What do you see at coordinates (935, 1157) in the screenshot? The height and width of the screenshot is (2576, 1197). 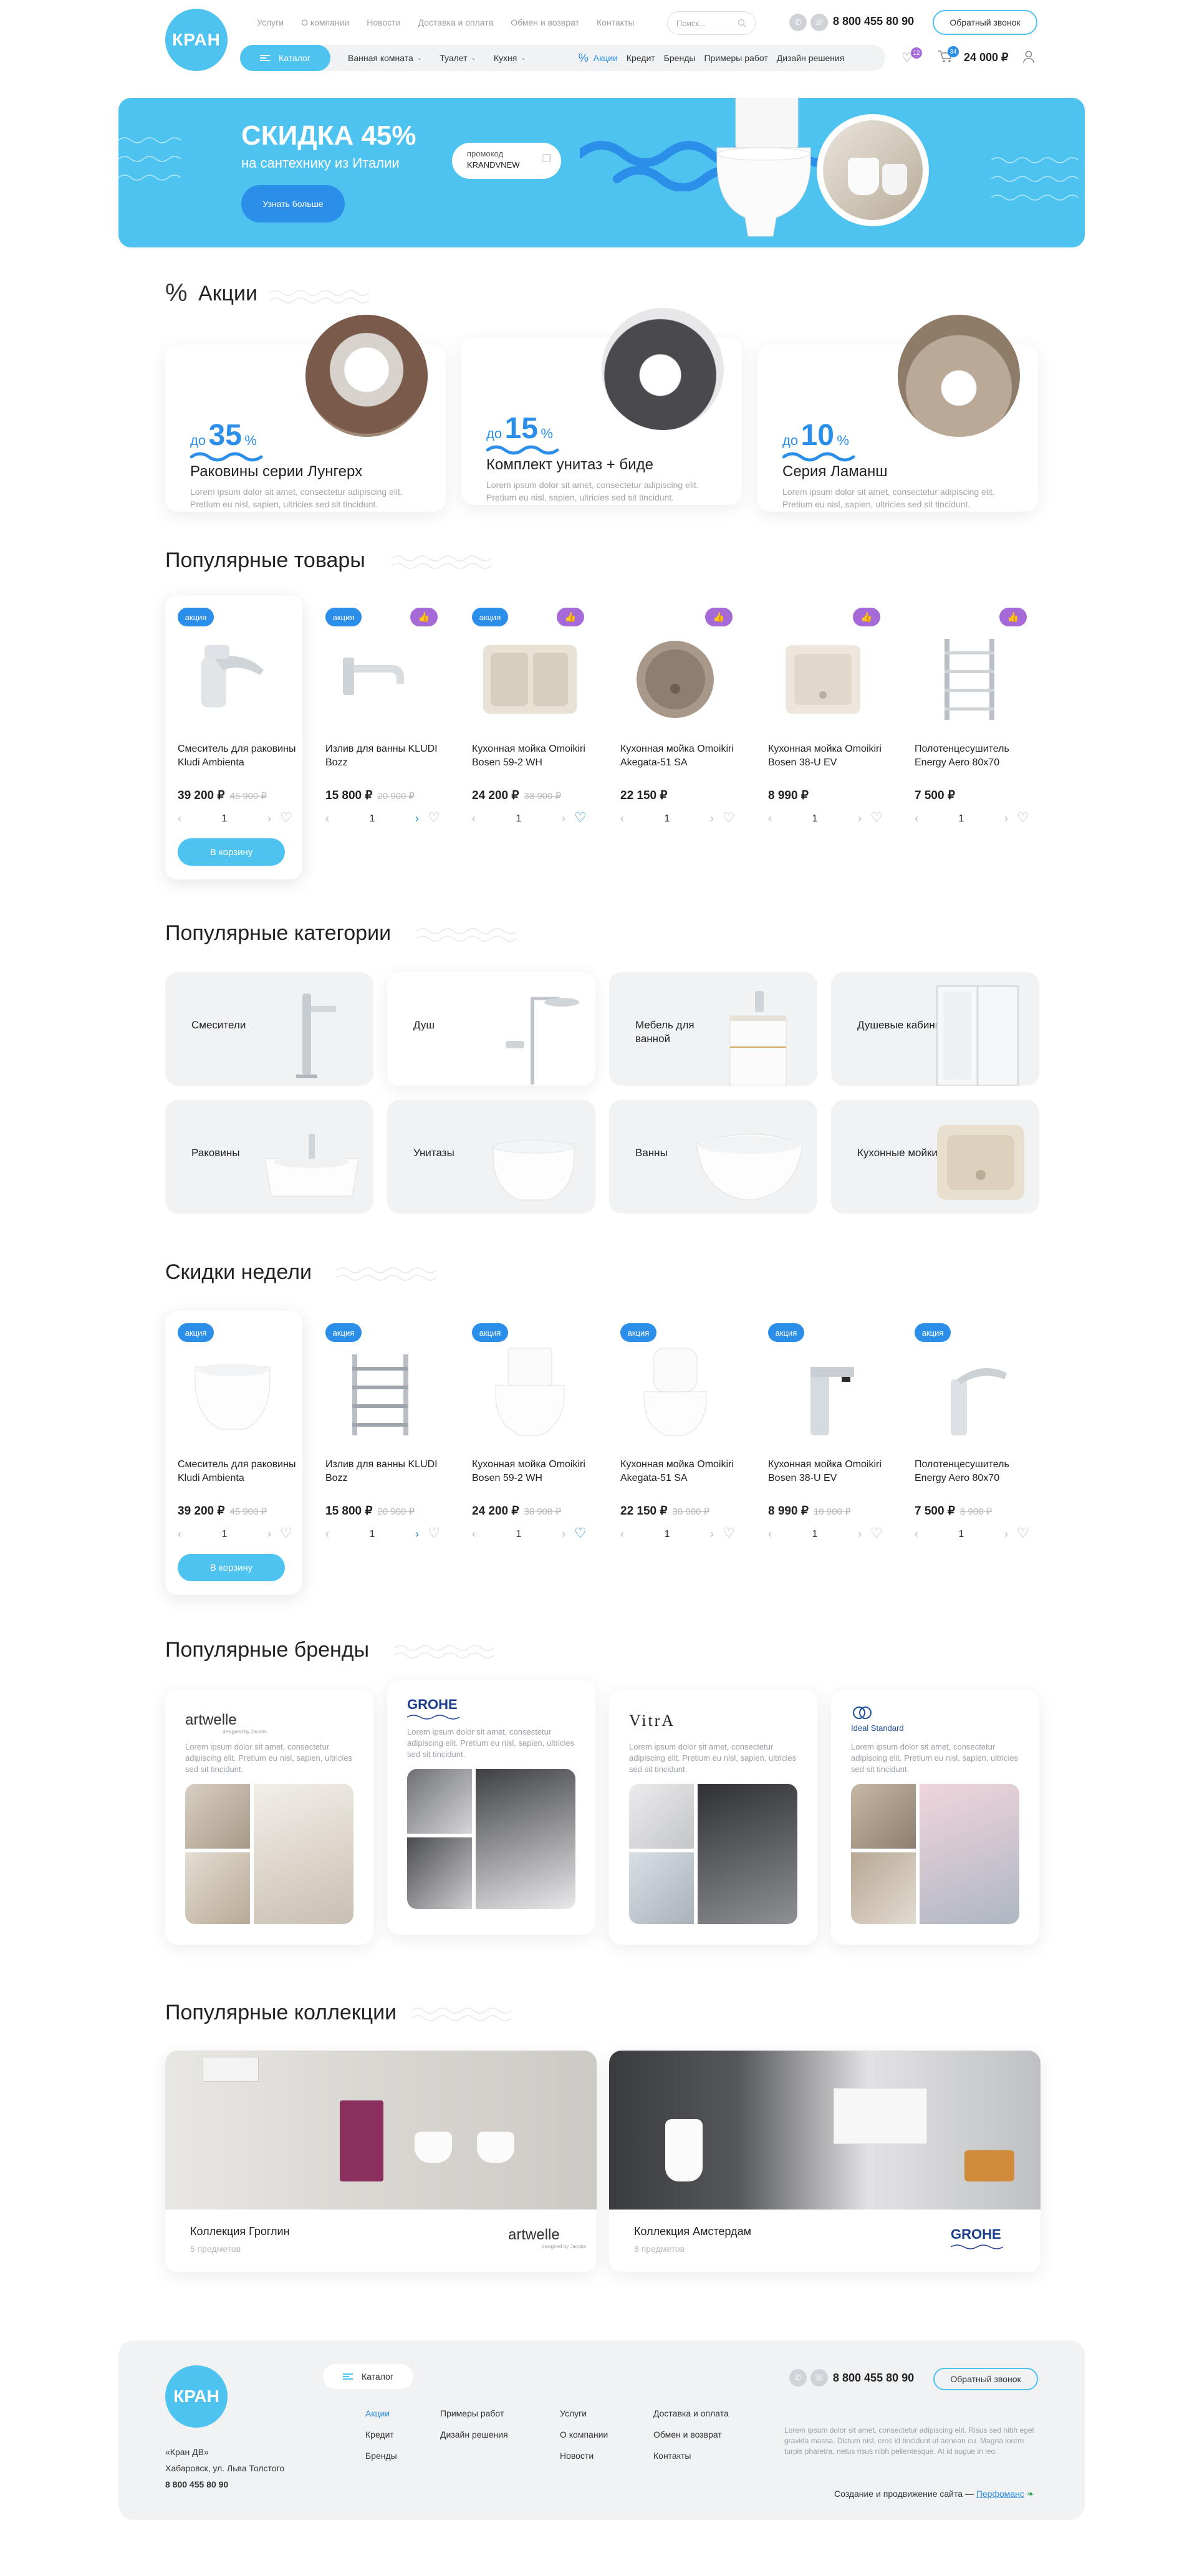 I see `category-card: Кухонные мойки` at bounding box center [935, 1157].